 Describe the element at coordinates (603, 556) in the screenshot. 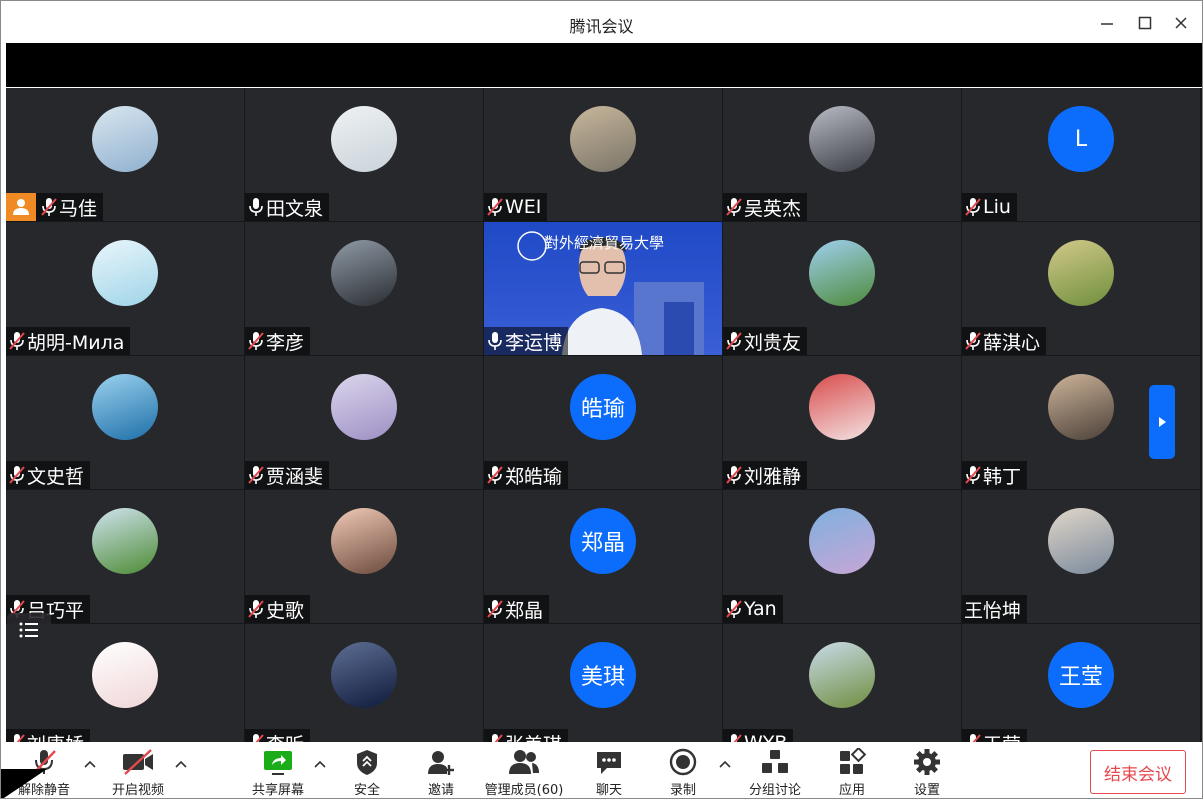

I see `participant-tile: 郑晶 郑晶` at that location.